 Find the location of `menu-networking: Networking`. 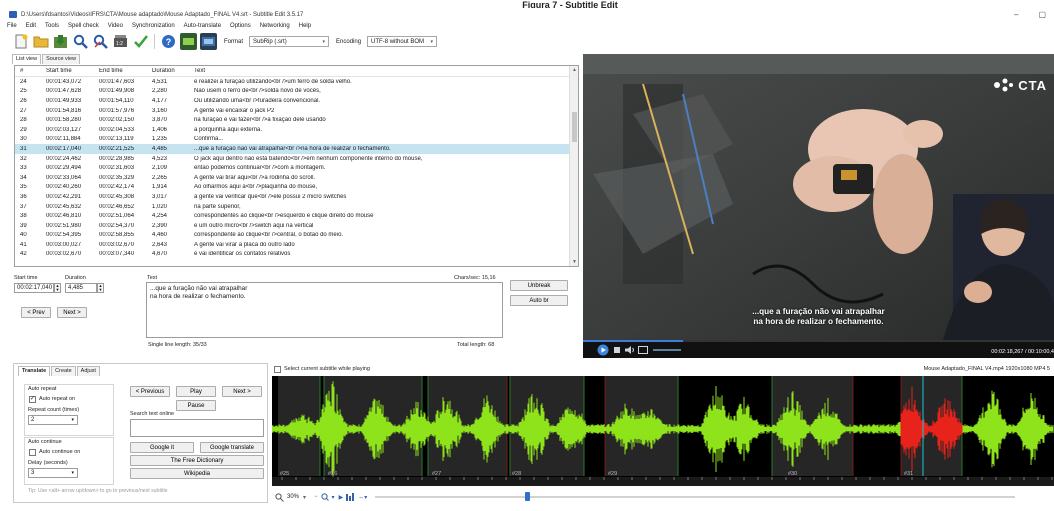

menu-networking: Networking is located at coordinates (275, 26).